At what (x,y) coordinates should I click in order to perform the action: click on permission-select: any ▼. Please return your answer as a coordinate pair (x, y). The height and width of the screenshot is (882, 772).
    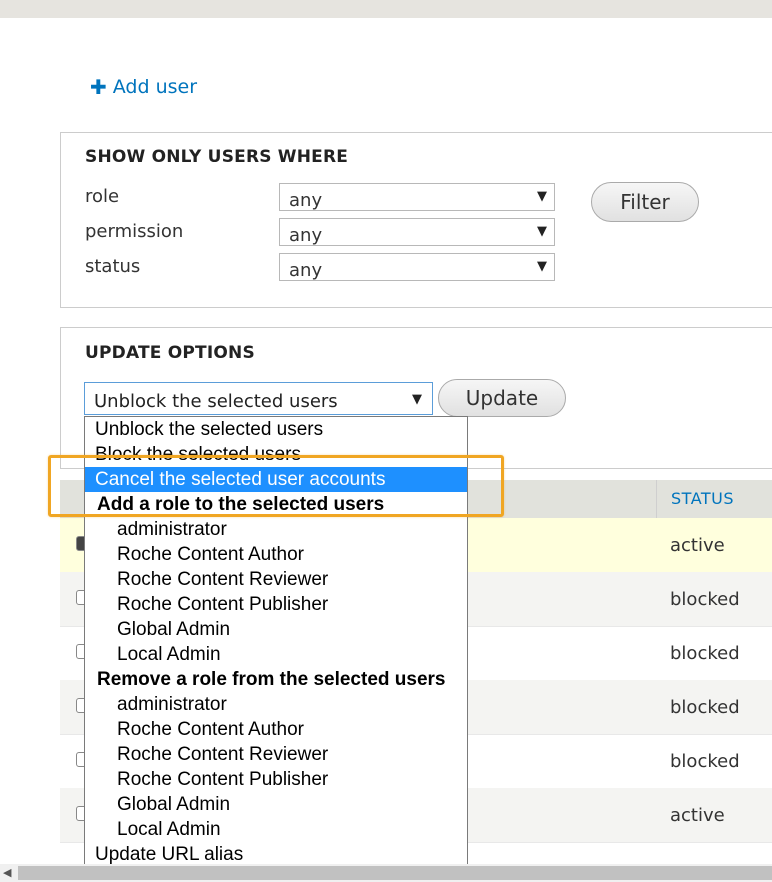
    Looking at the image, I should click on (417, 232).